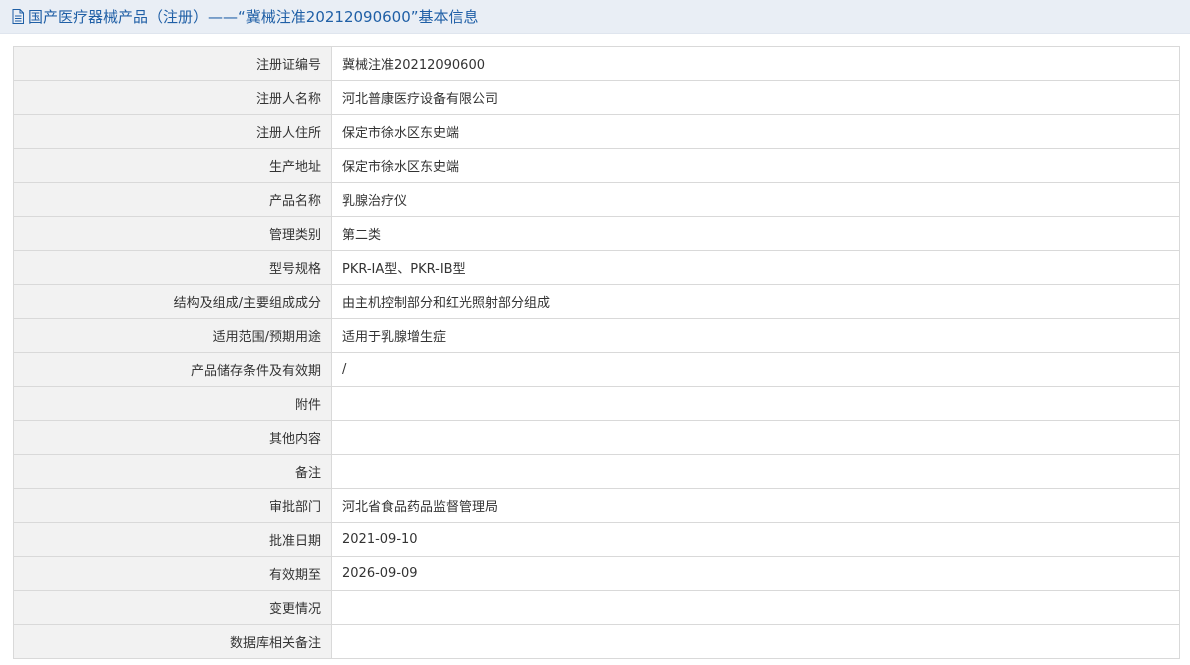  Describe the element at coordinates (172, 607) in the screenshot. I see `row-label: 变更情况` at that location.